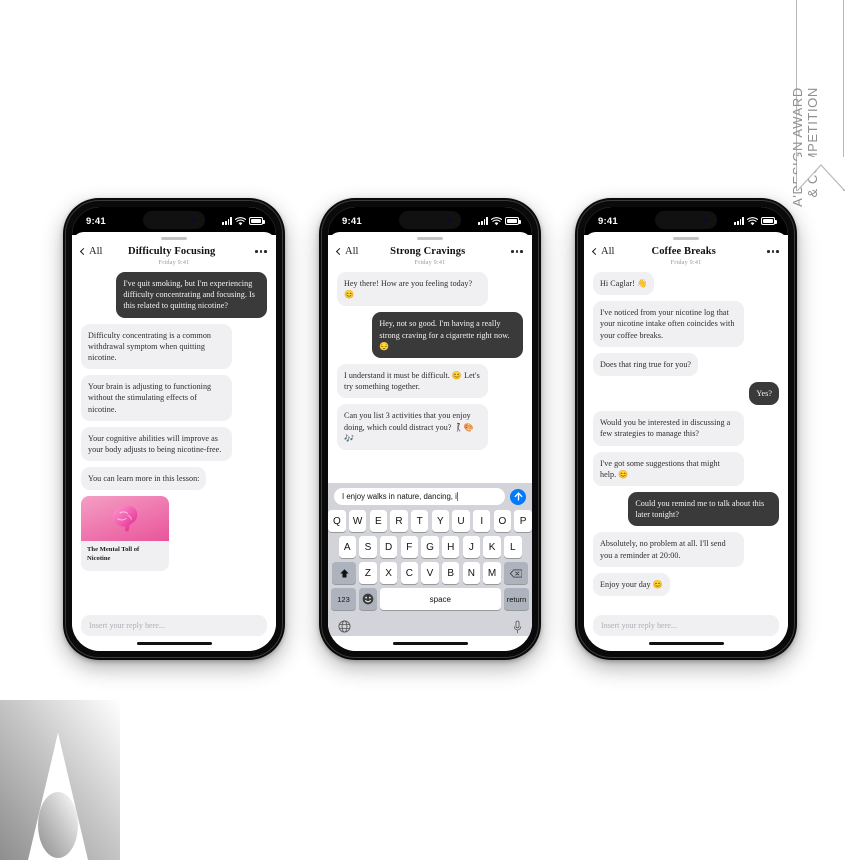 Image resolution: width=860 pixels, height=860 pixels. Describe the element at coordinates (517, 627) in the screenshot. I see `microphone-icon` at that location.